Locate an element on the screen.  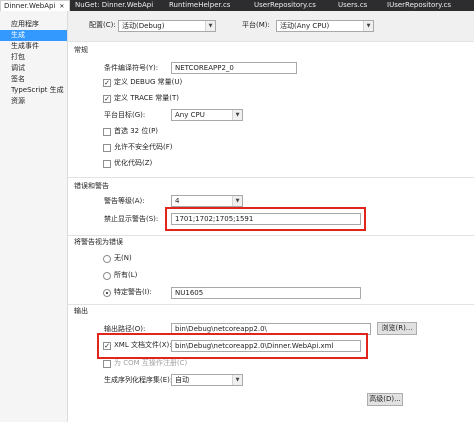
tab-label: RuntimeHelper.cs is located at coordinates (200, 5).